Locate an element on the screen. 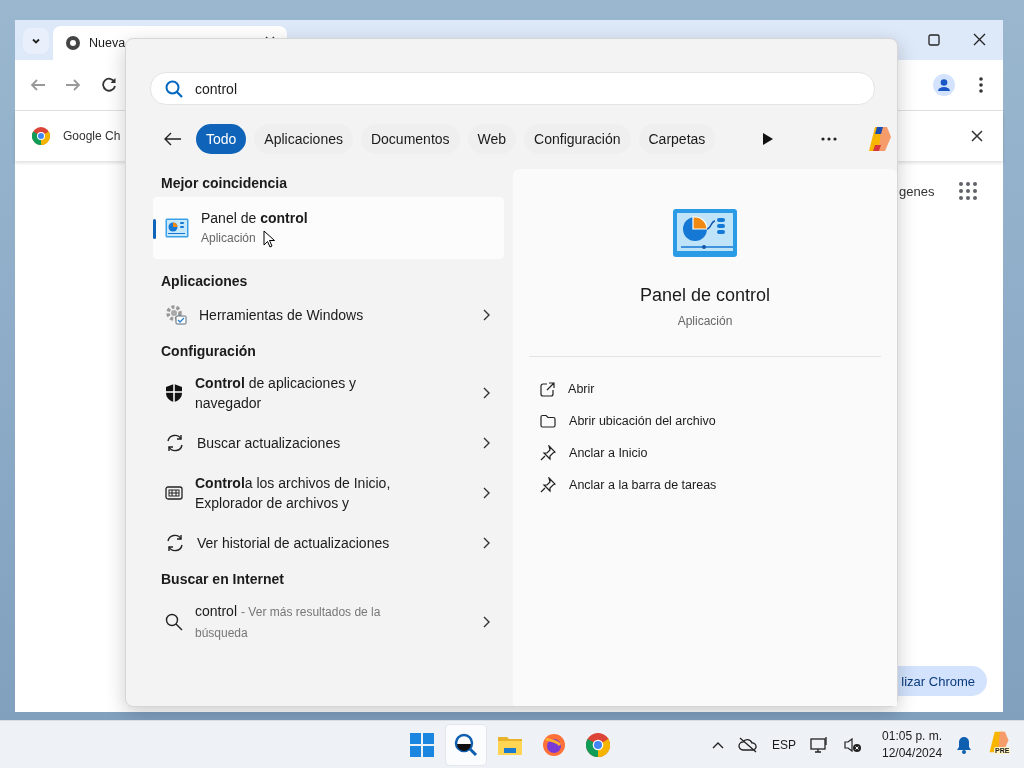 The image size is (1024, 768). play-icon is located at coordinates (768, 139).